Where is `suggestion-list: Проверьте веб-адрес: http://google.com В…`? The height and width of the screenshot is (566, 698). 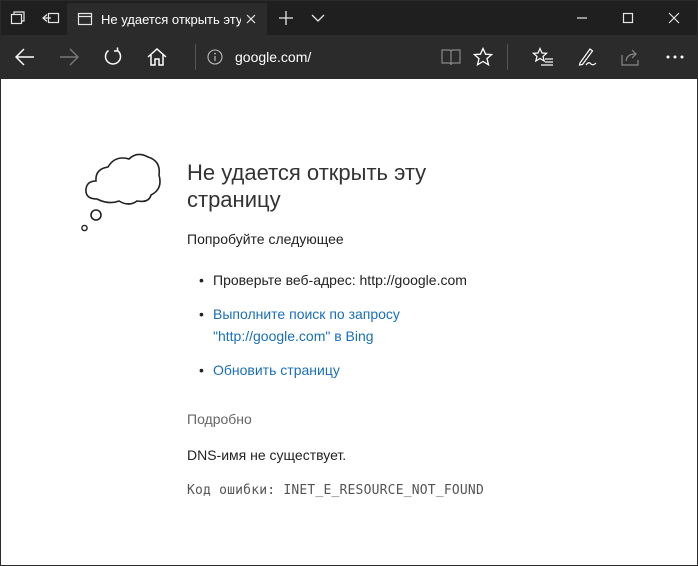
suggestion-list: Проверьте веб-адрес: http://google.com В… is located at coordinates (379, 331).